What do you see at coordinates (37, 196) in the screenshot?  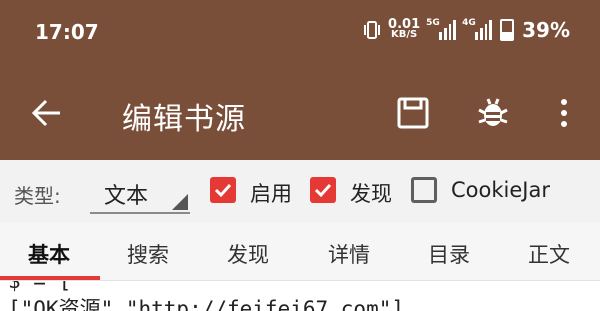 I see `type-label: 类型:` at bounding box center [37, 196].